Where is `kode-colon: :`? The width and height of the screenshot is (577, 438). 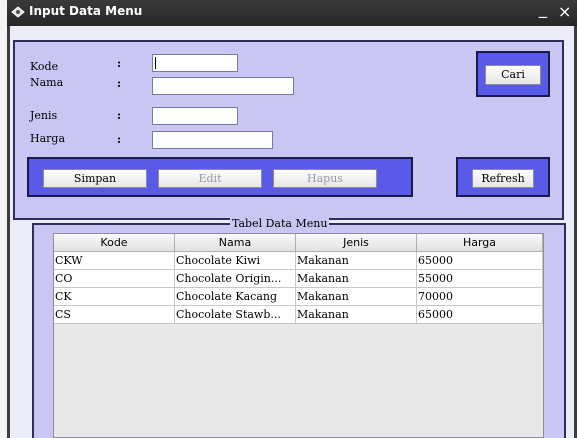 kode-colon: : is located at coordinates (119, 63).